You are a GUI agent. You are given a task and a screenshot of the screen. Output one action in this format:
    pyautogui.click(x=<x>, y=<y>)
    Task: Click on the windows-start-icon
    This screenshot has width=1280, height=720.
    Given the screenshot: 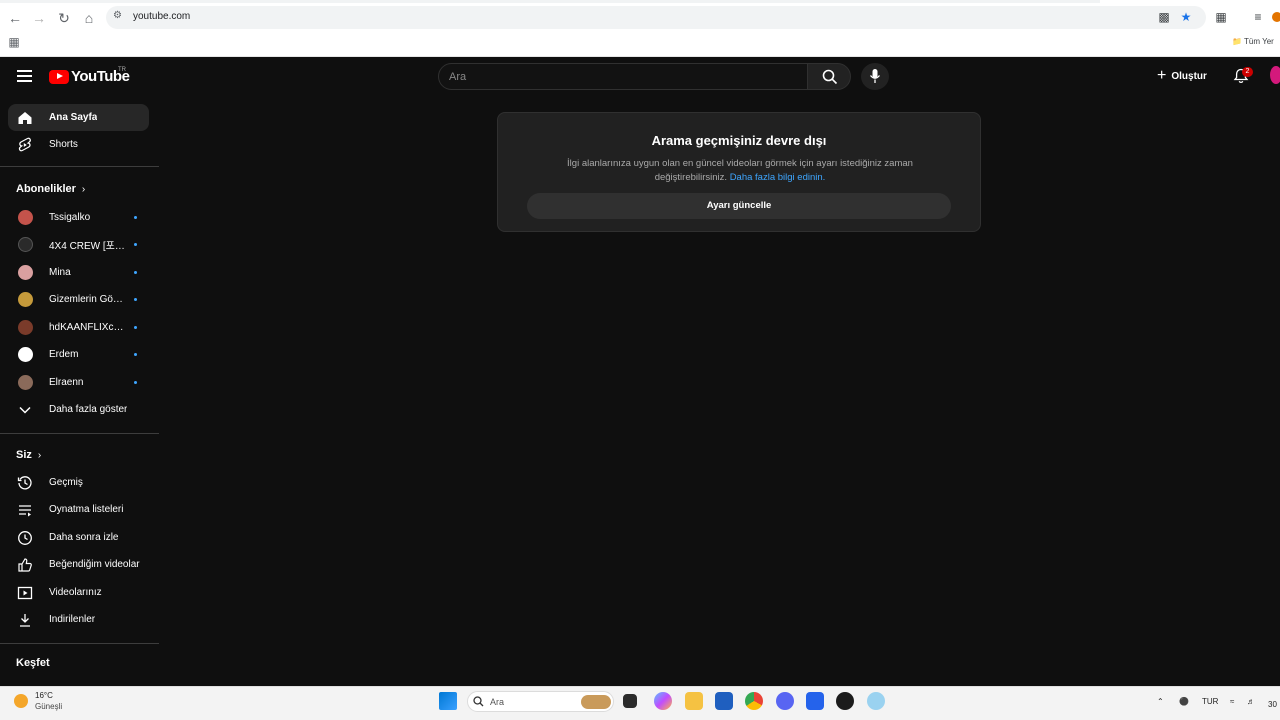 What is the action you would take?
    pyautogui.click(x=448, y=701)
    